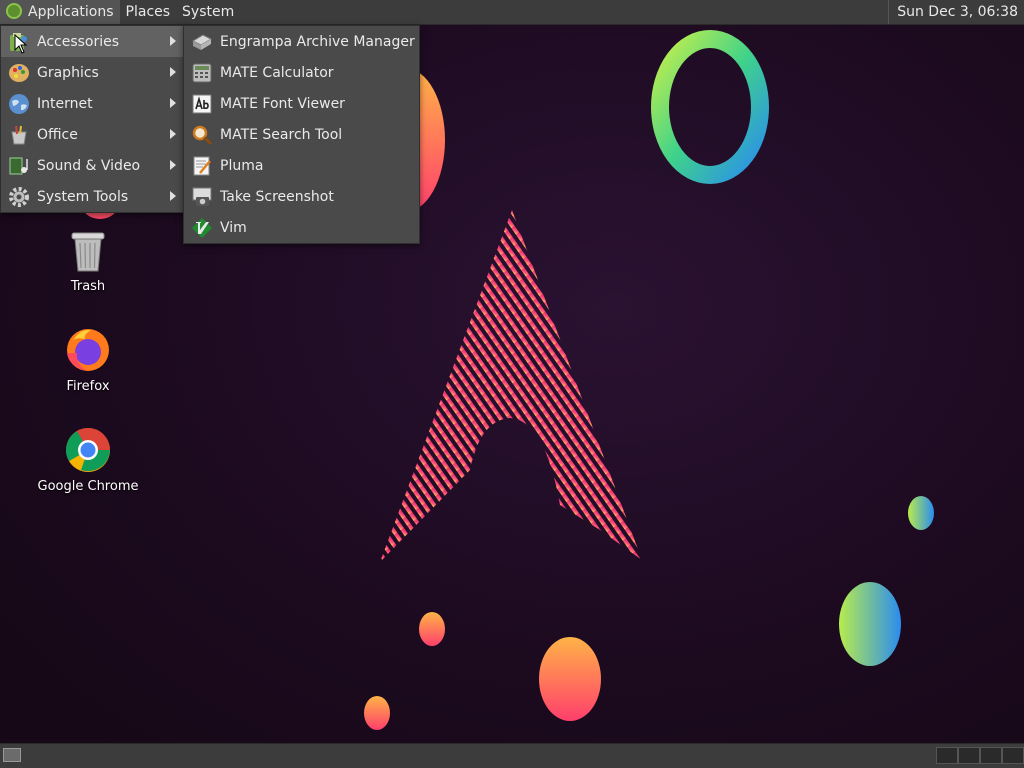  What do you see at coordinates (301, 165) in the screenshot?
I see `menu-item-pluma: Pluma` at bounding box center [301, 165].